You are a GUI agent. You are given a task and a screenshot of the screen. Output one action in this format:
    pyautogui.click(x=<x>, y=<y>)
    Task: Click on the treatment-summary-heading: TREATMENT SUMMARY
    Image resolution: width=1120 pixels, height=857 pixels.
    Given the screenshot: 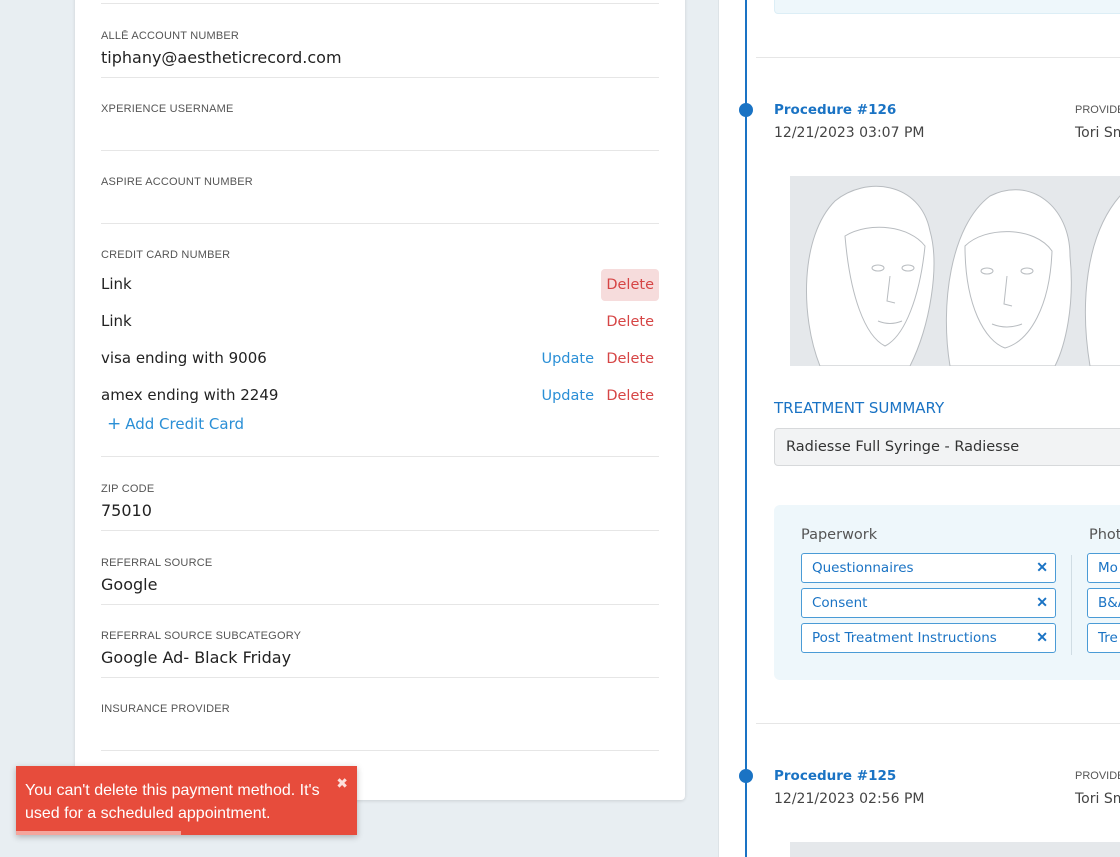 What is the action you would take?
    pyautogui.click(x=859, y=408)
    